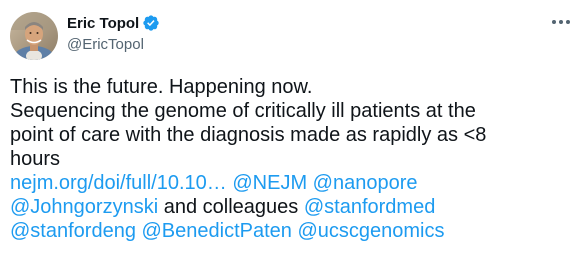  I want to click on mention-stanfordeng: @stanfordeng, so click(73, 231).